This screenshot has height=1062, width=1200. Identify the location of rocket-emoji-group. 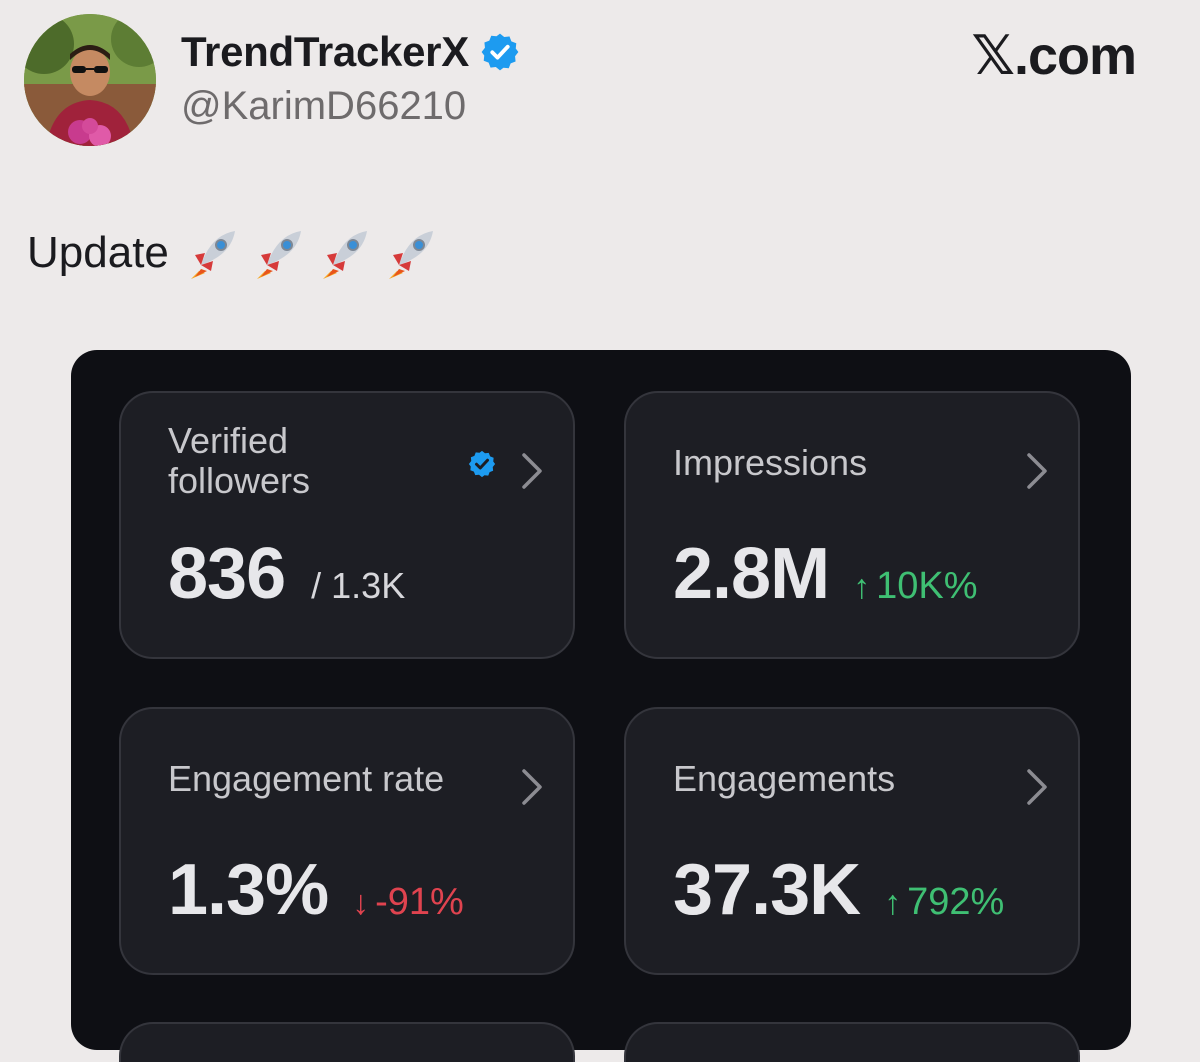
(312, 253).